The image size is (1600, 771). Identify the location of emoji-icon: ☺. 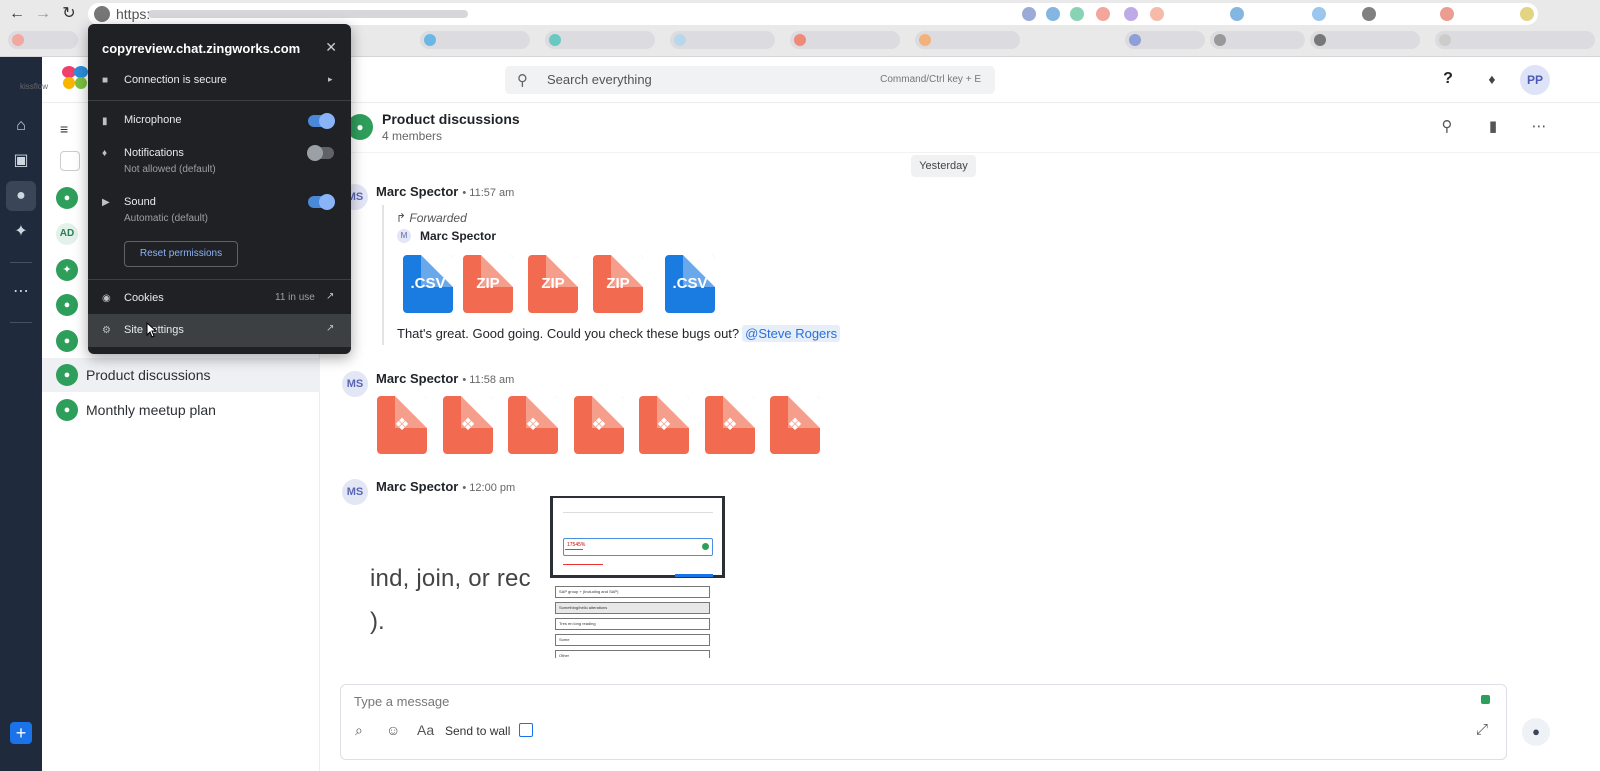
(393, 730).